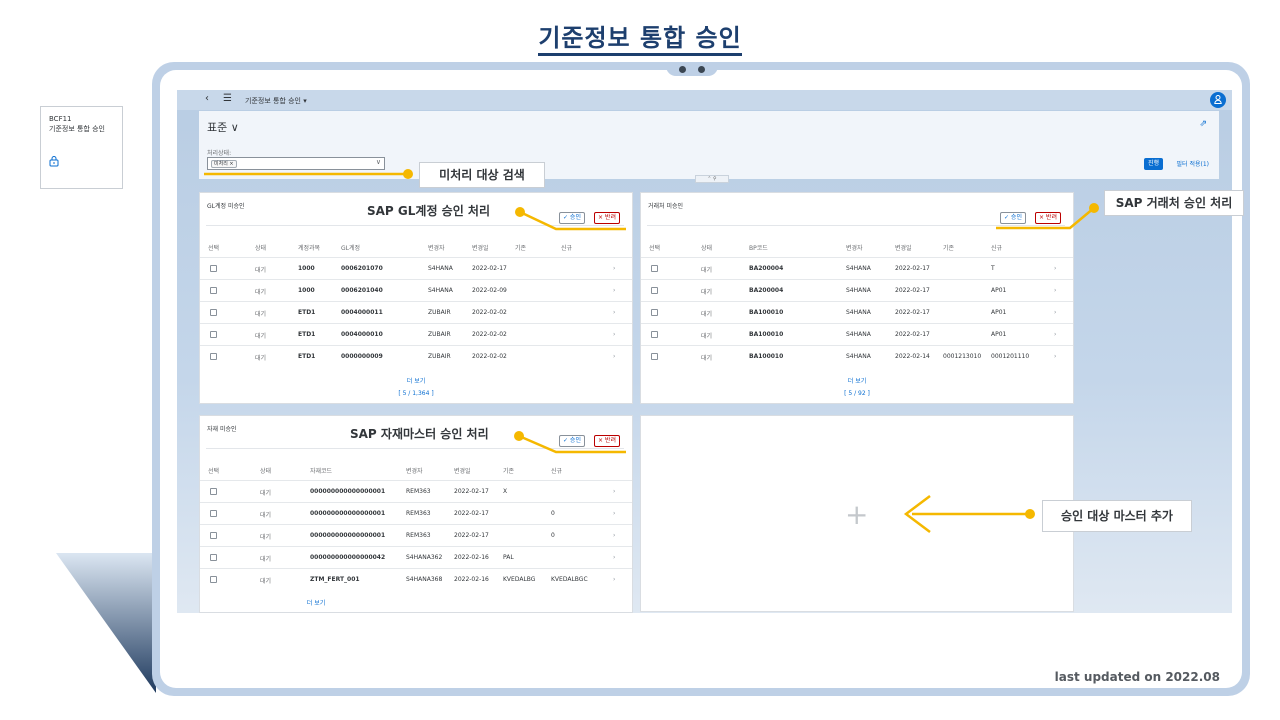 The height and width of the screenshot is (720, 1280). Describe the element at coordinates (1218, 100) in the screenshot. I see `user-icon` at that location.